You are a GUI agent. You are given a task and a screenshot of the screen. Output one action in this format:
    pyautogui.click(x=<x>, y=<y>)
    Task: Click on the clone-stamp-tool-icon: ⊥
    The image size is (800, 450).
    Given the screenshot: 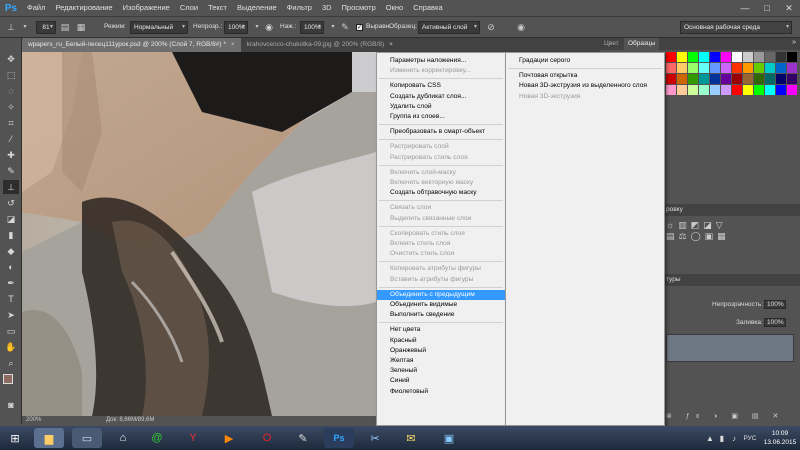 What is the action you would take?
    pyautogui.click(x=11, y=187)
    